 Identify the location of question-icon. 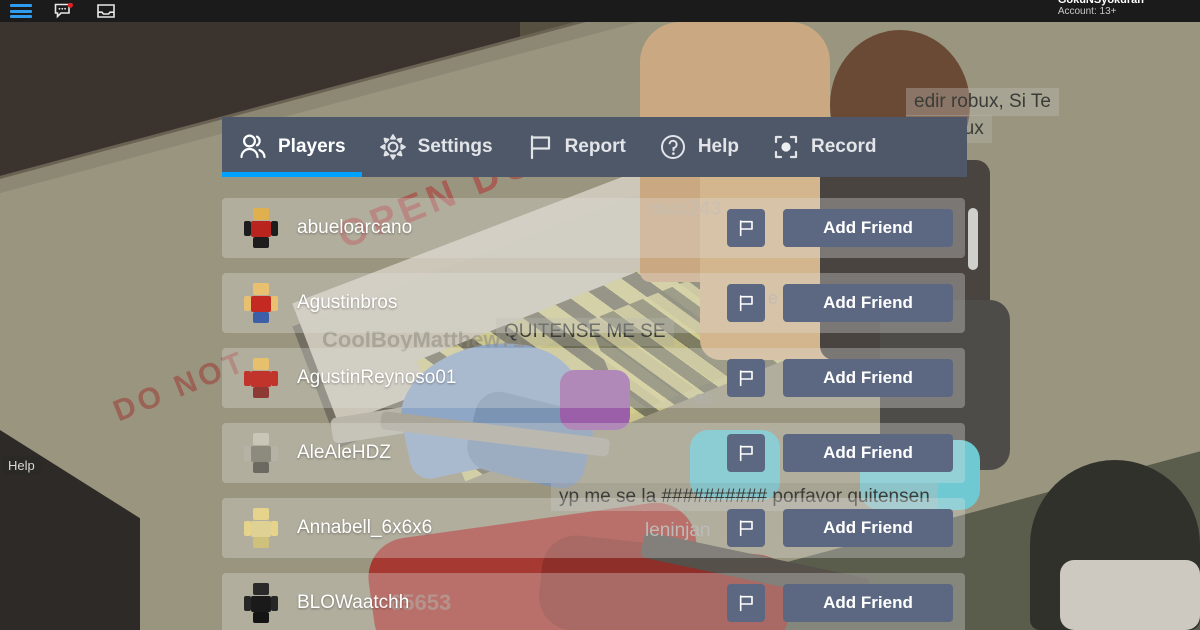
(673, 147).